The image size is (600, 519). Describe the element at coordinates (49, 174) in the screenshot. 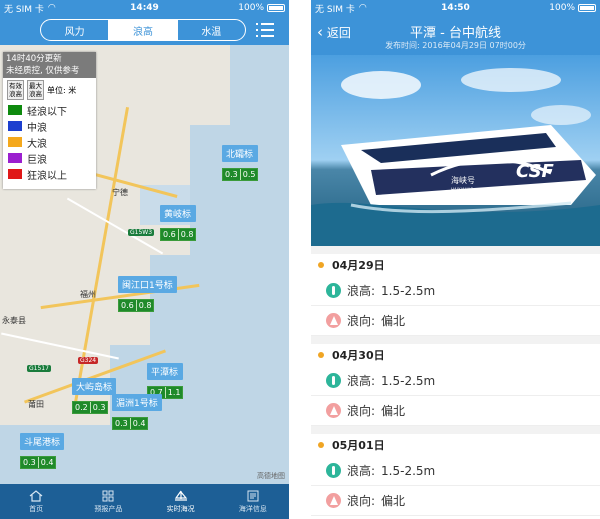

I see `legend-item: 狂浪以上` at that location.